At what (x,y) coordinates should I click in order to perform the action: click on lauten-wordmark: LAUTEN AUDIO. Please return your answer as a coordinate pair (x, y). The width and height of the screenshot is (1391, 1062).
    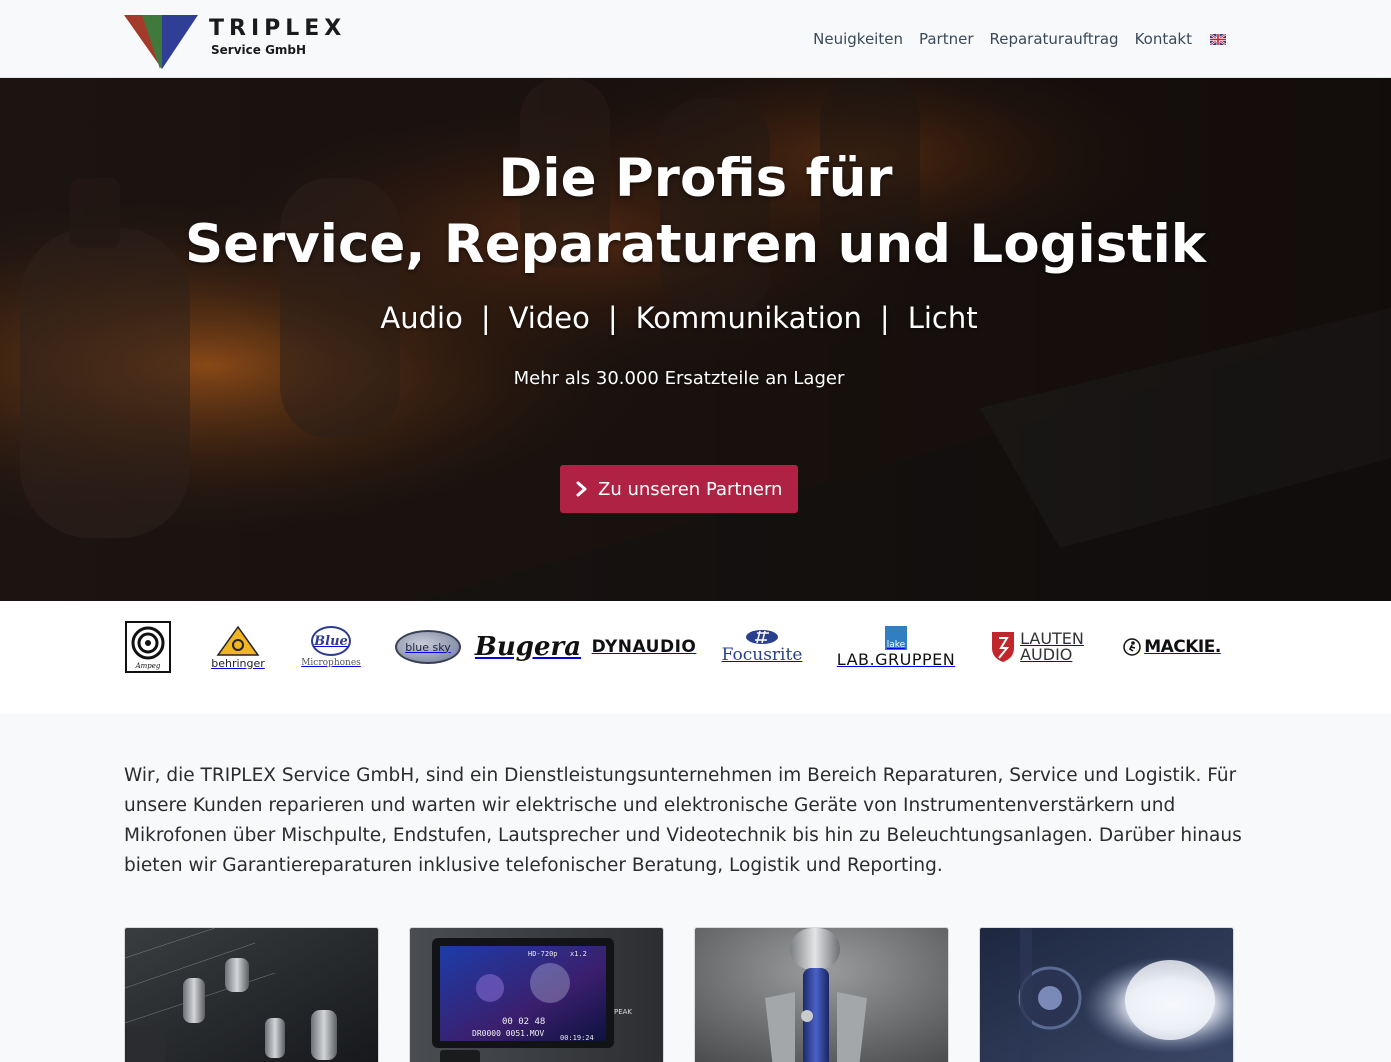
    Looking at the image, I should click on (1052, 647).